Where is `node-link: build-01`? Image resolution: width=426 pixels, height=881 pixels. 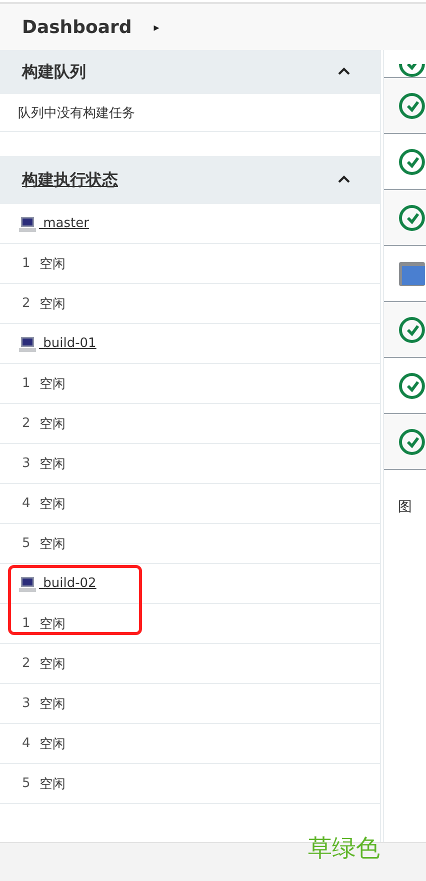 node-link: build-01 is located at coordinates (57, 344).